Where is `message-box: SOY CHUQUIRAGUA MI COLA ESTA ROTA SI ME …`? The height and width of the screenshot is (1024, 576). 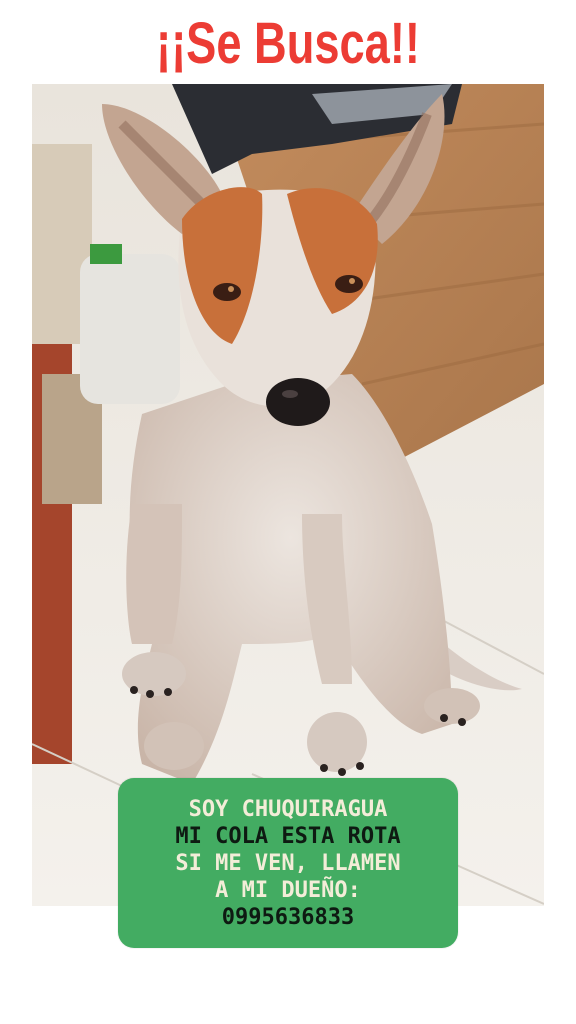 message-box: SOY CHUQUIRAGUA MI COLA ESTA ROTA SI ME … is located at coordinates (288, 863).